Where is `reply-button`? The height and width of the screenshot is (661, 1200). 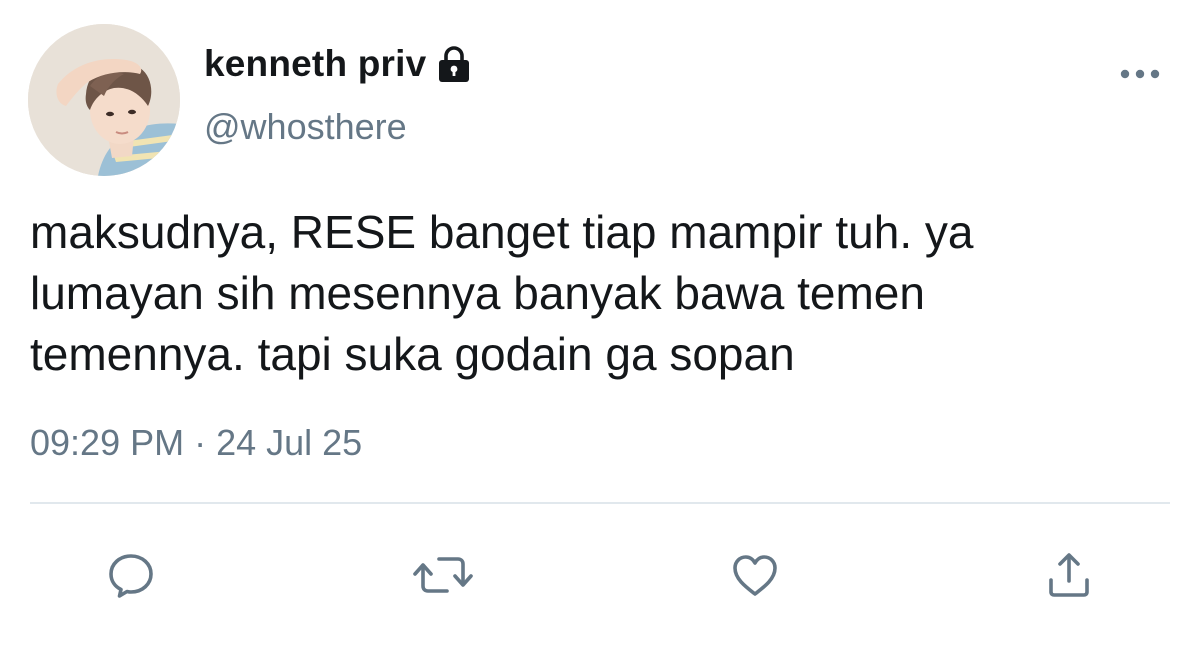 reply-button is located at coordinates (131, 575).